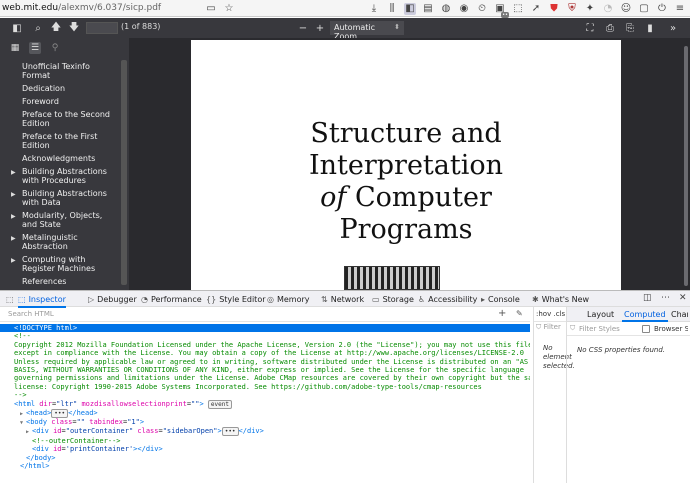 The image size is (690, 483). Describe the element at coordinates (560, 299) in the screenshot. I see `tab-what-s-new: ✱ What's New` at that location.